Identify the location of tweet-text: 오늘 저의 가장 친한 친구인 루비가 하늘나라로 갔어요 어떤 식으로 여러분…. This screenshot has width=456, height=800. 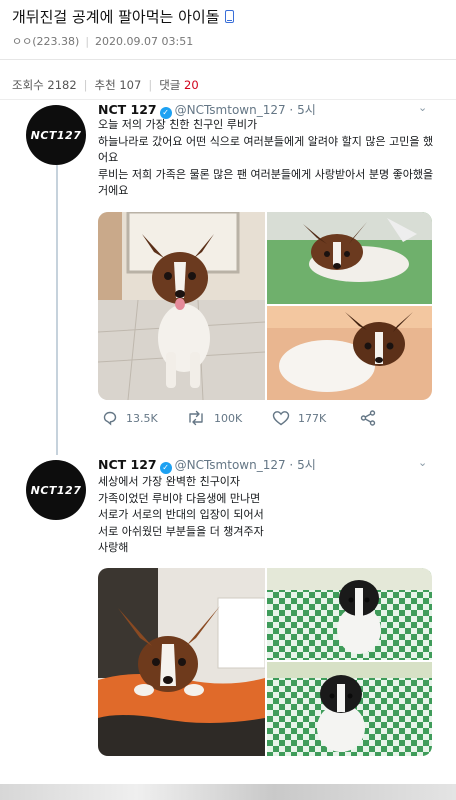
(266, 157).